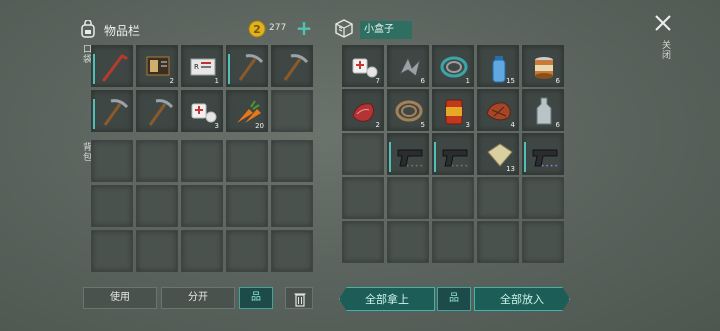  What do you see at coordinates (278, 28) in the screenshot?
I see `coin-count: 277` at bounding box center [278, 28].